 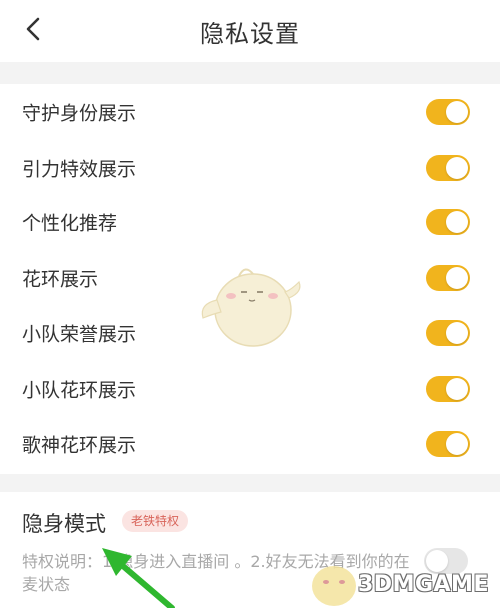 I want to click on stealth-mode-toggle, so click(x=446, y=561).